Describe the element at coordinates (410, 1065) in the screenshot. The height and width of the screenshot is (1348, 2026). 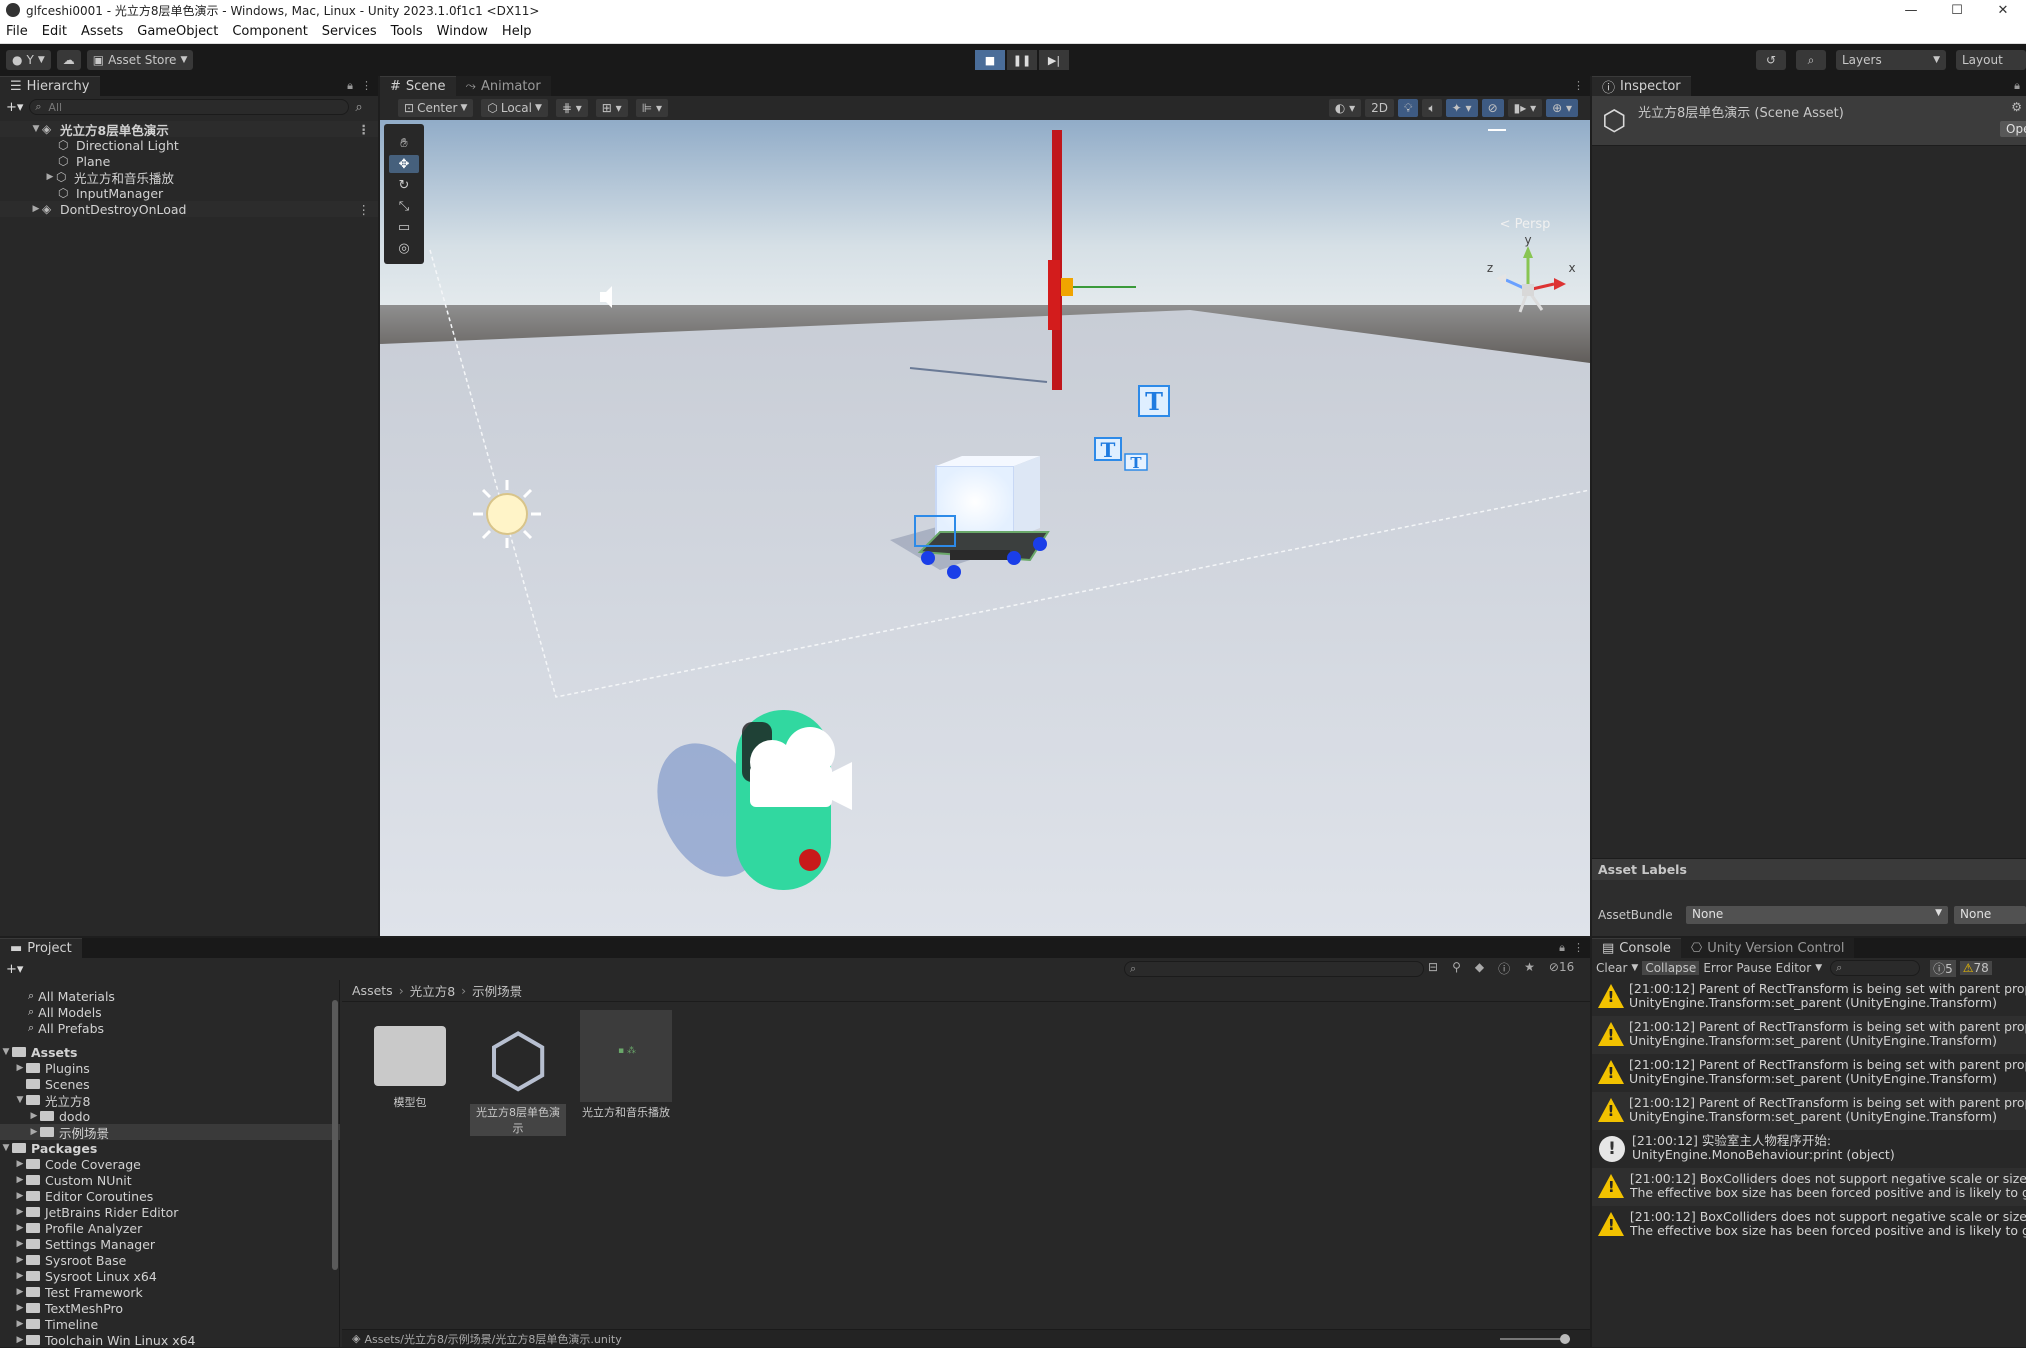
I see `asset-folder-model-pack: 模型包` at that location.